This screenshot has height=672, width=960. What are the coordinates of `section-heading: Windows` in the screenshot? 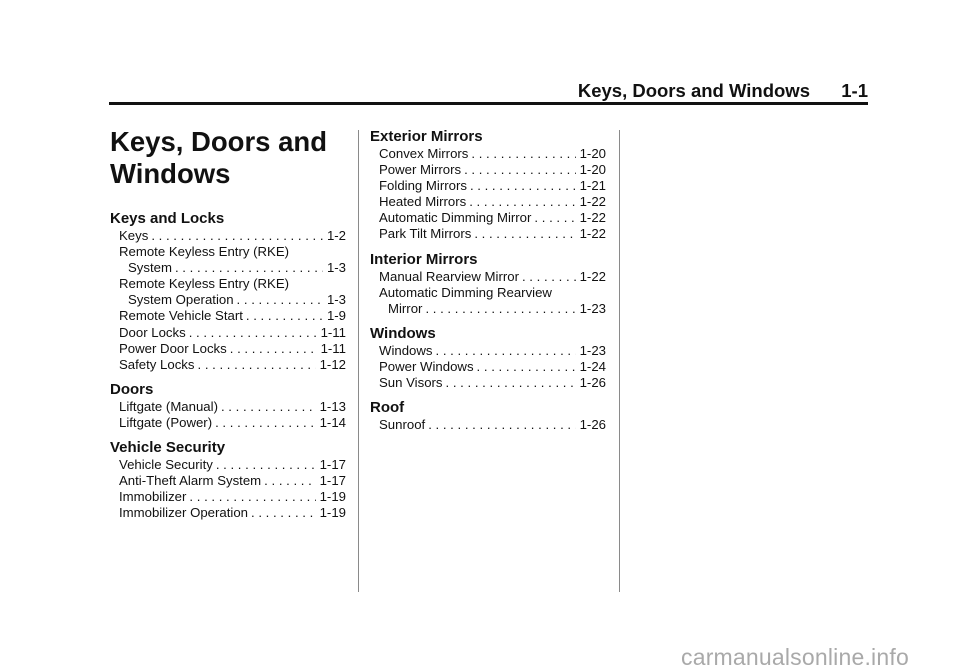 It's located at (403, 333).